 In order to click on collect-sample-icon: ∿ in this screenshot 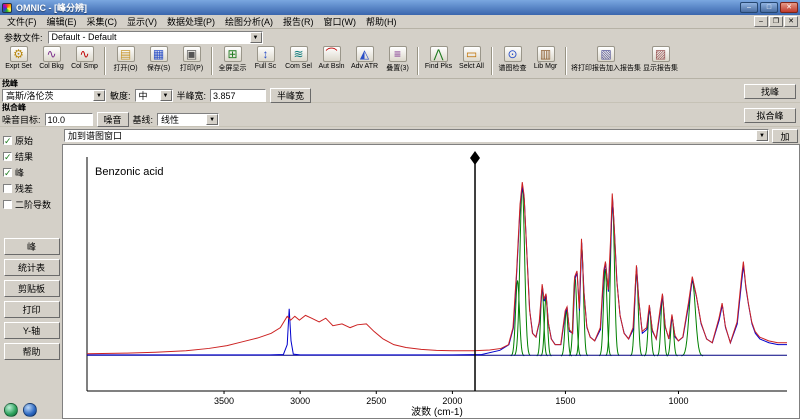, I will do `click(84, 54)`.